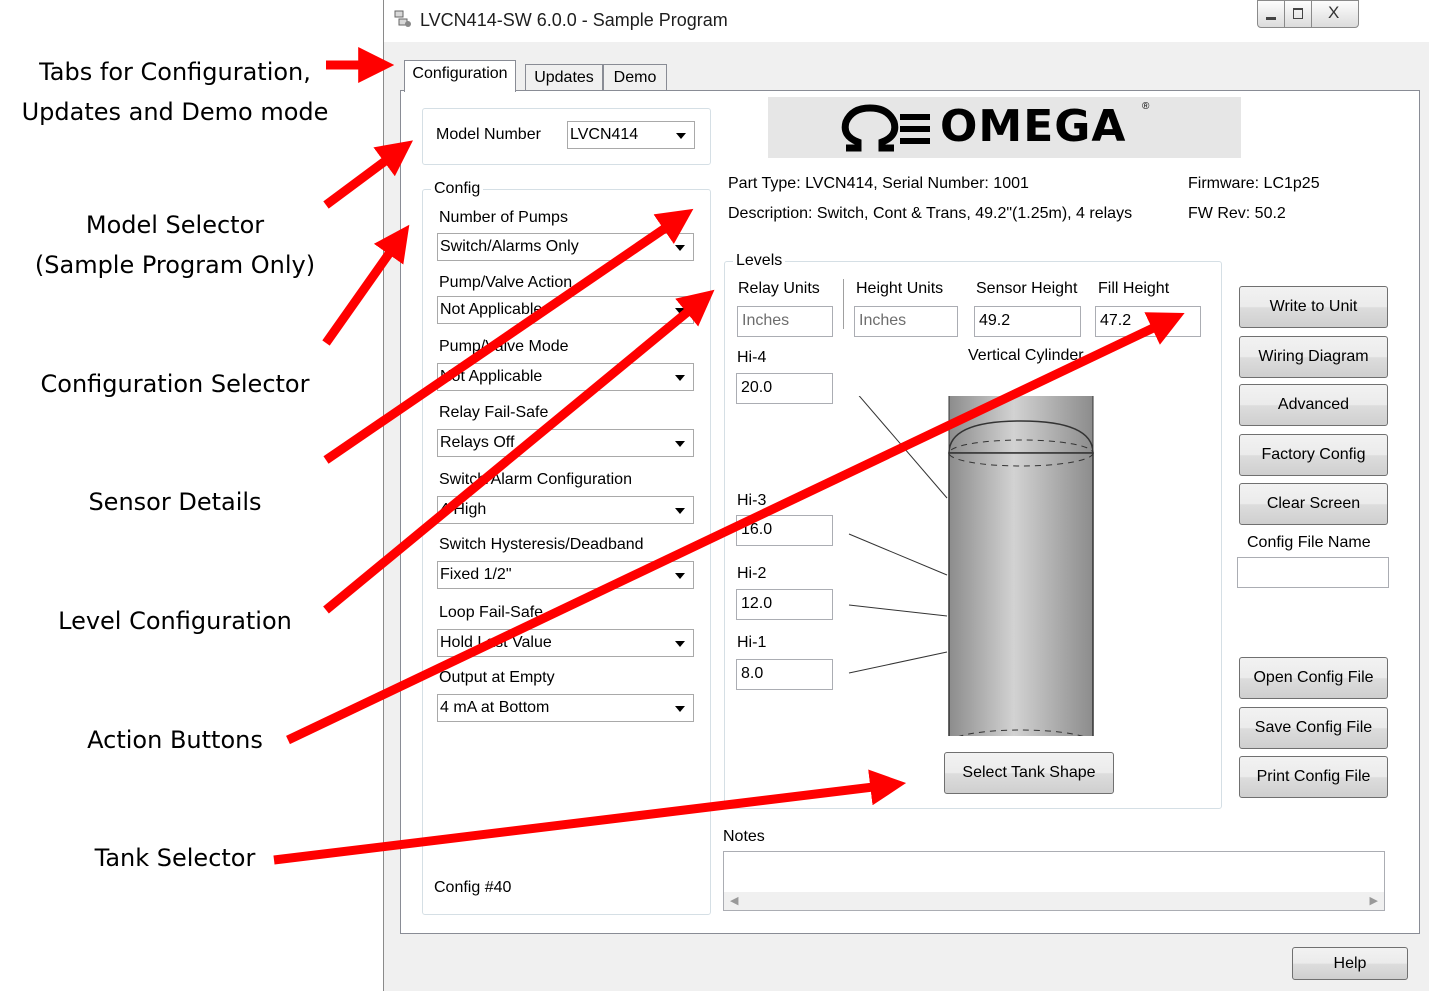  What do you see at coordinates (368, 174) in the screenshot?
I see `arrow-model-selector` at bounding box center [368, 174].